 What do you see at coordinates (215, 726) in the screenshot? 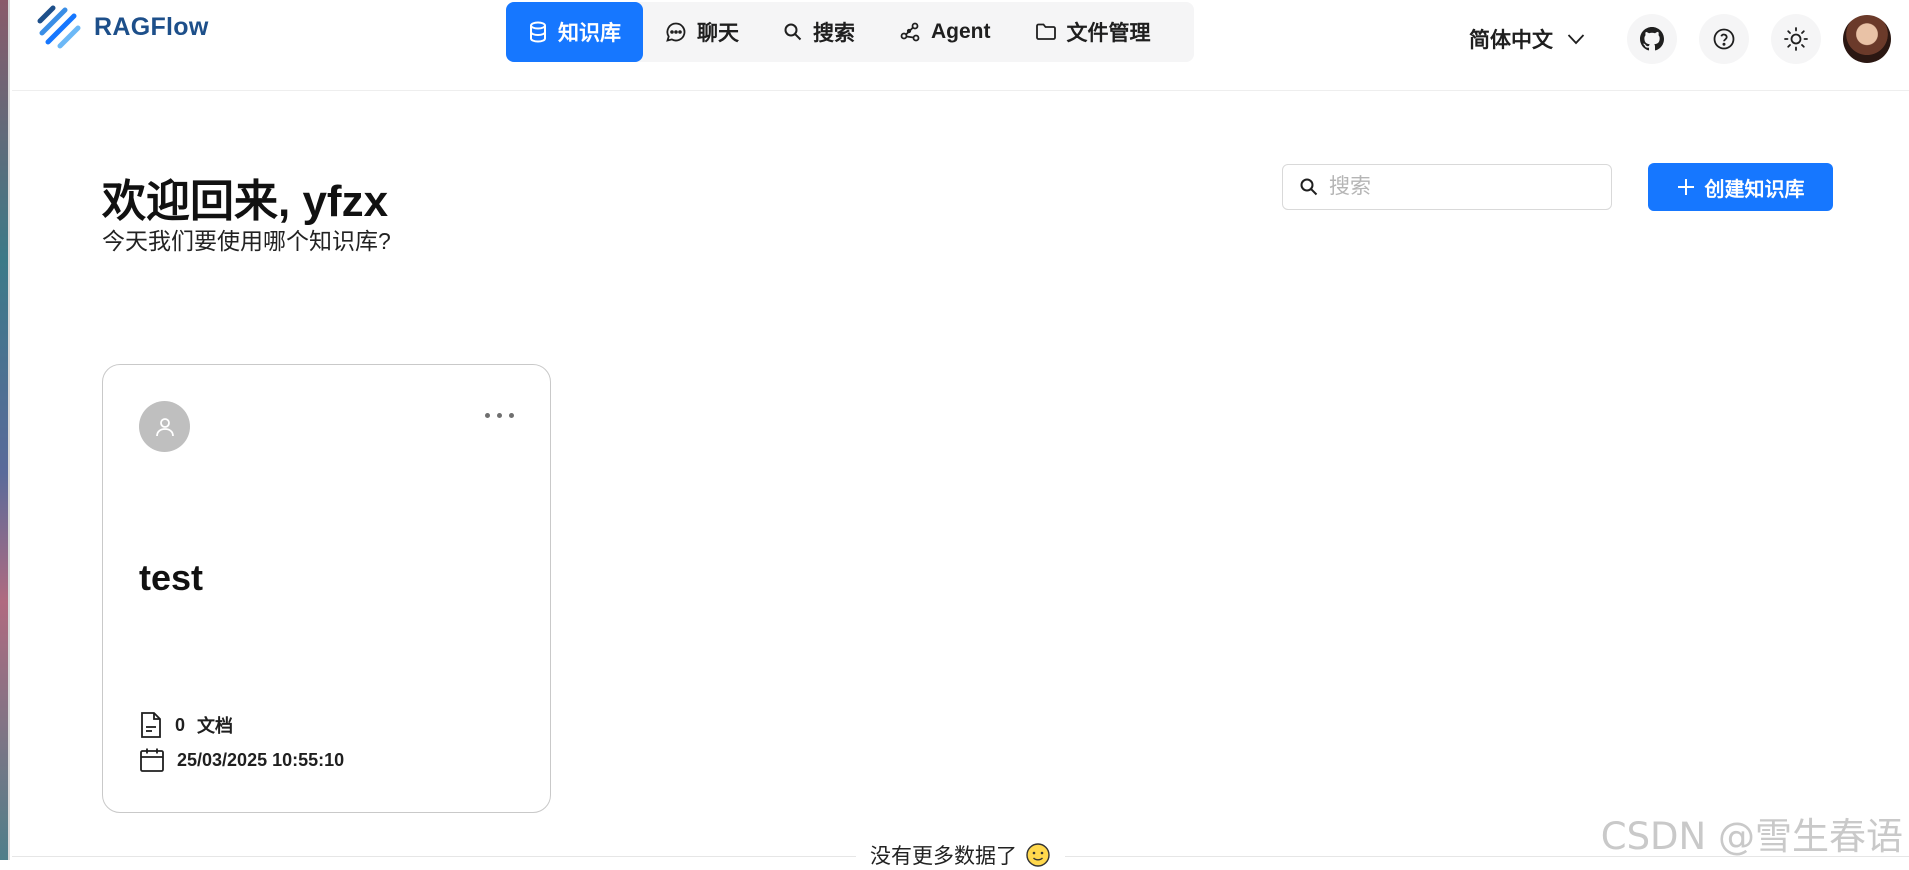
I see `doc-count-label: 文档` at bounding box center [215, 726].